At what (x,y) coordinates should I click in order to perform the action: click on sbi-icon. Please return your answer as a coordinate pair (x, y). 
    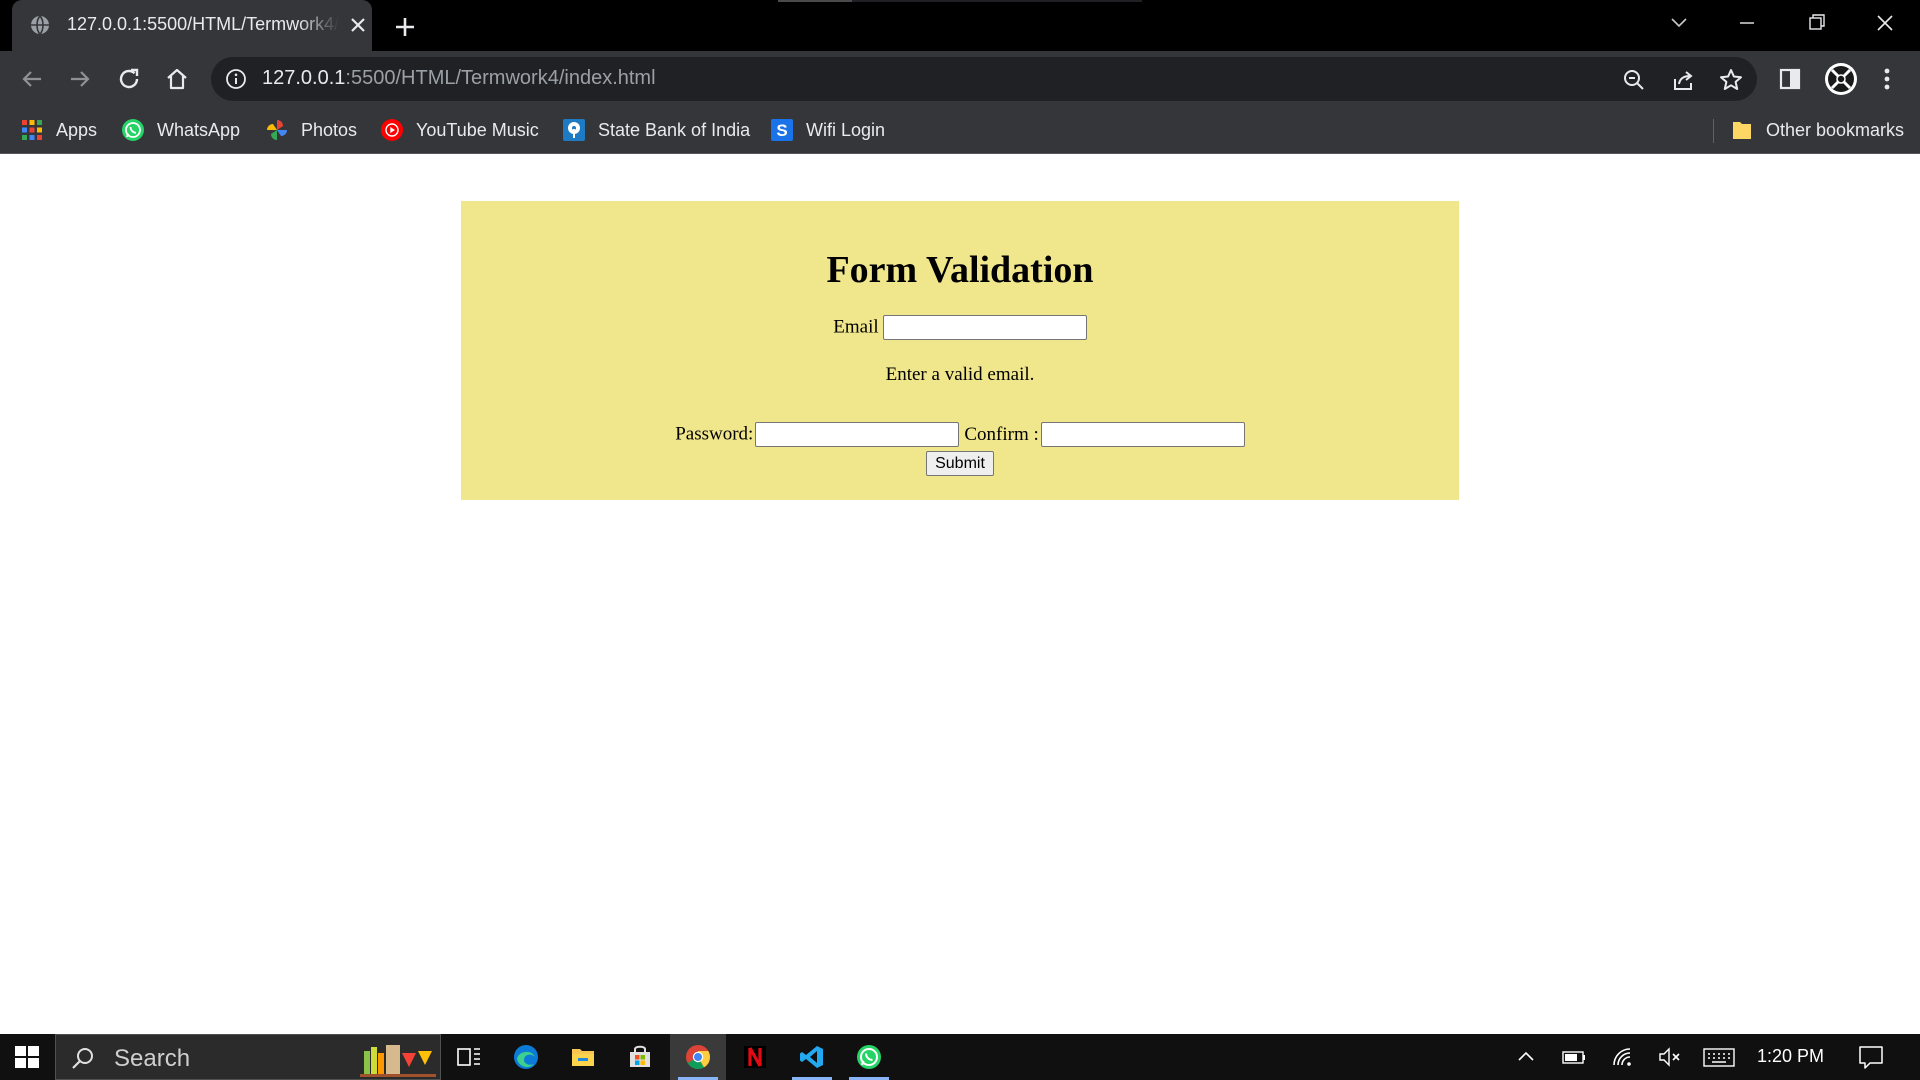
    Looking at the image, I should click on (574, 130).